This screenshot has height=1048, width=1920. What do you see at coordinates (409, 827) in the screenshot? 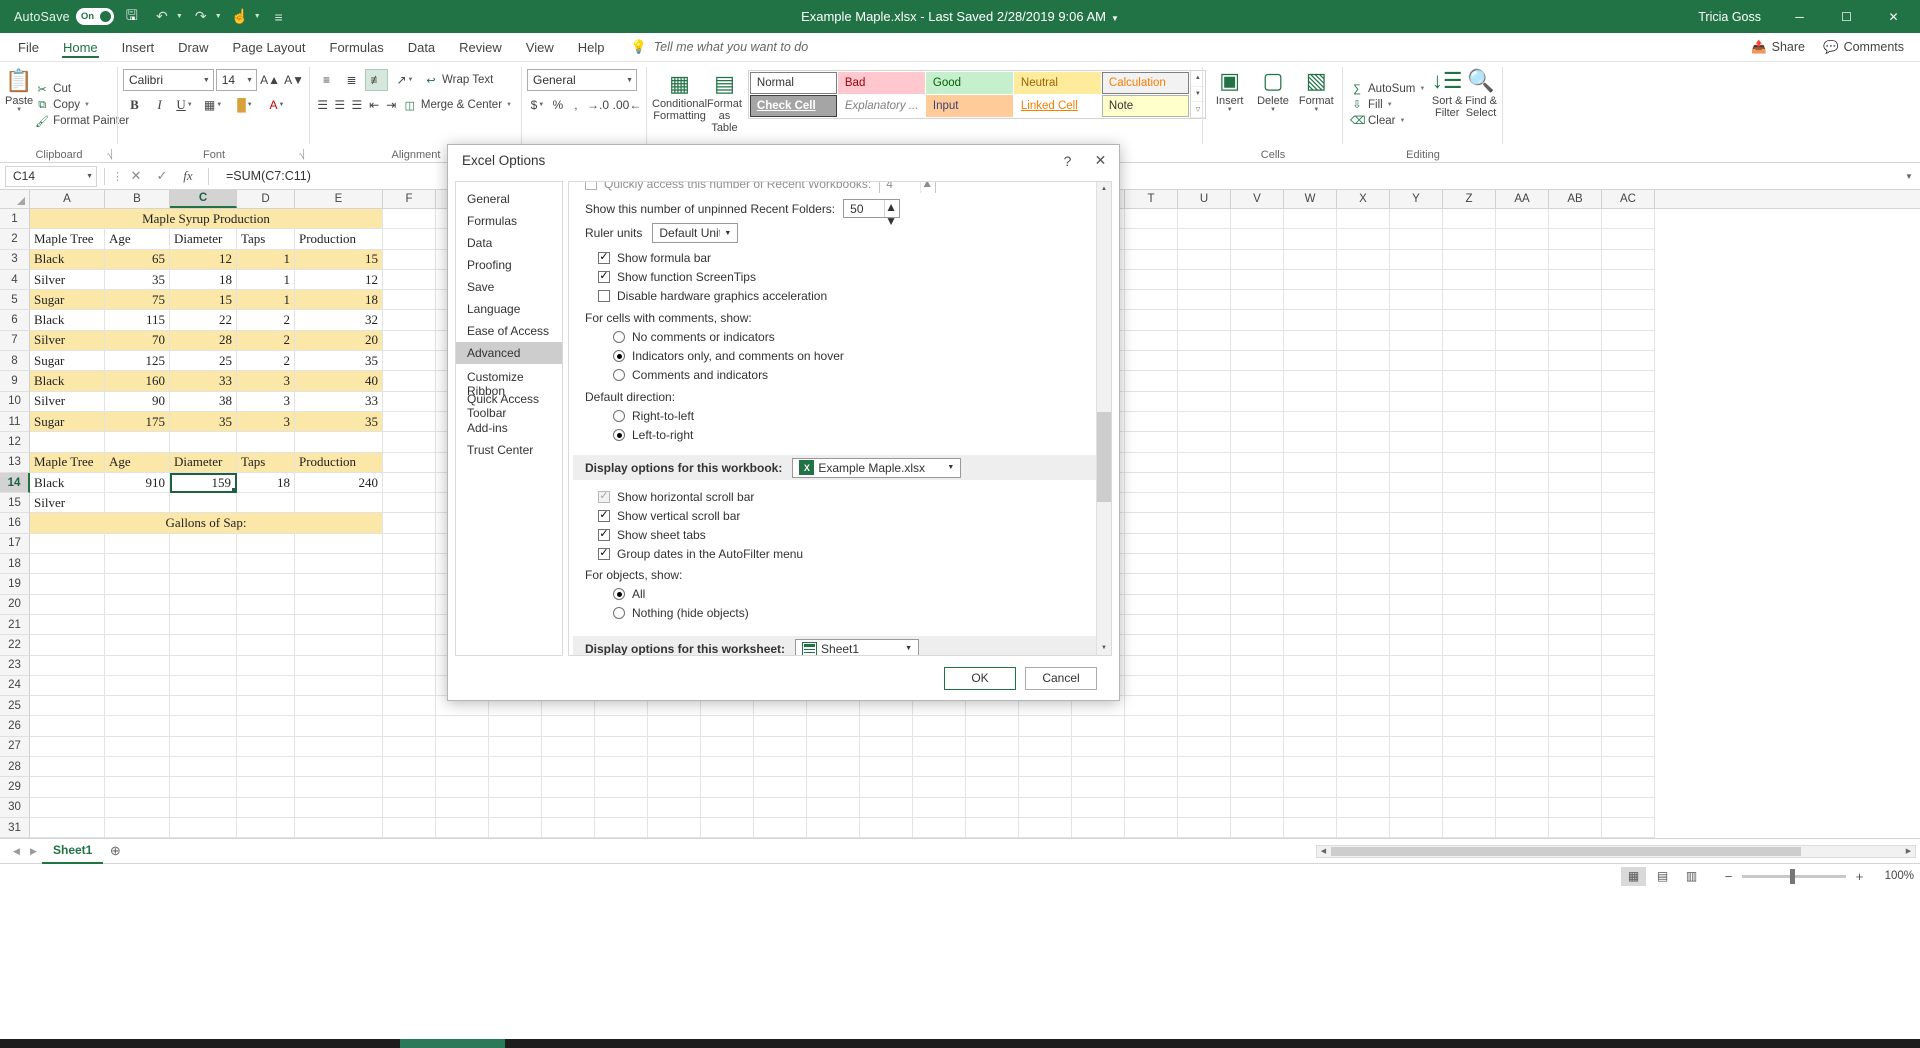
I see `cell-F31` at bounding box center [409, 827].